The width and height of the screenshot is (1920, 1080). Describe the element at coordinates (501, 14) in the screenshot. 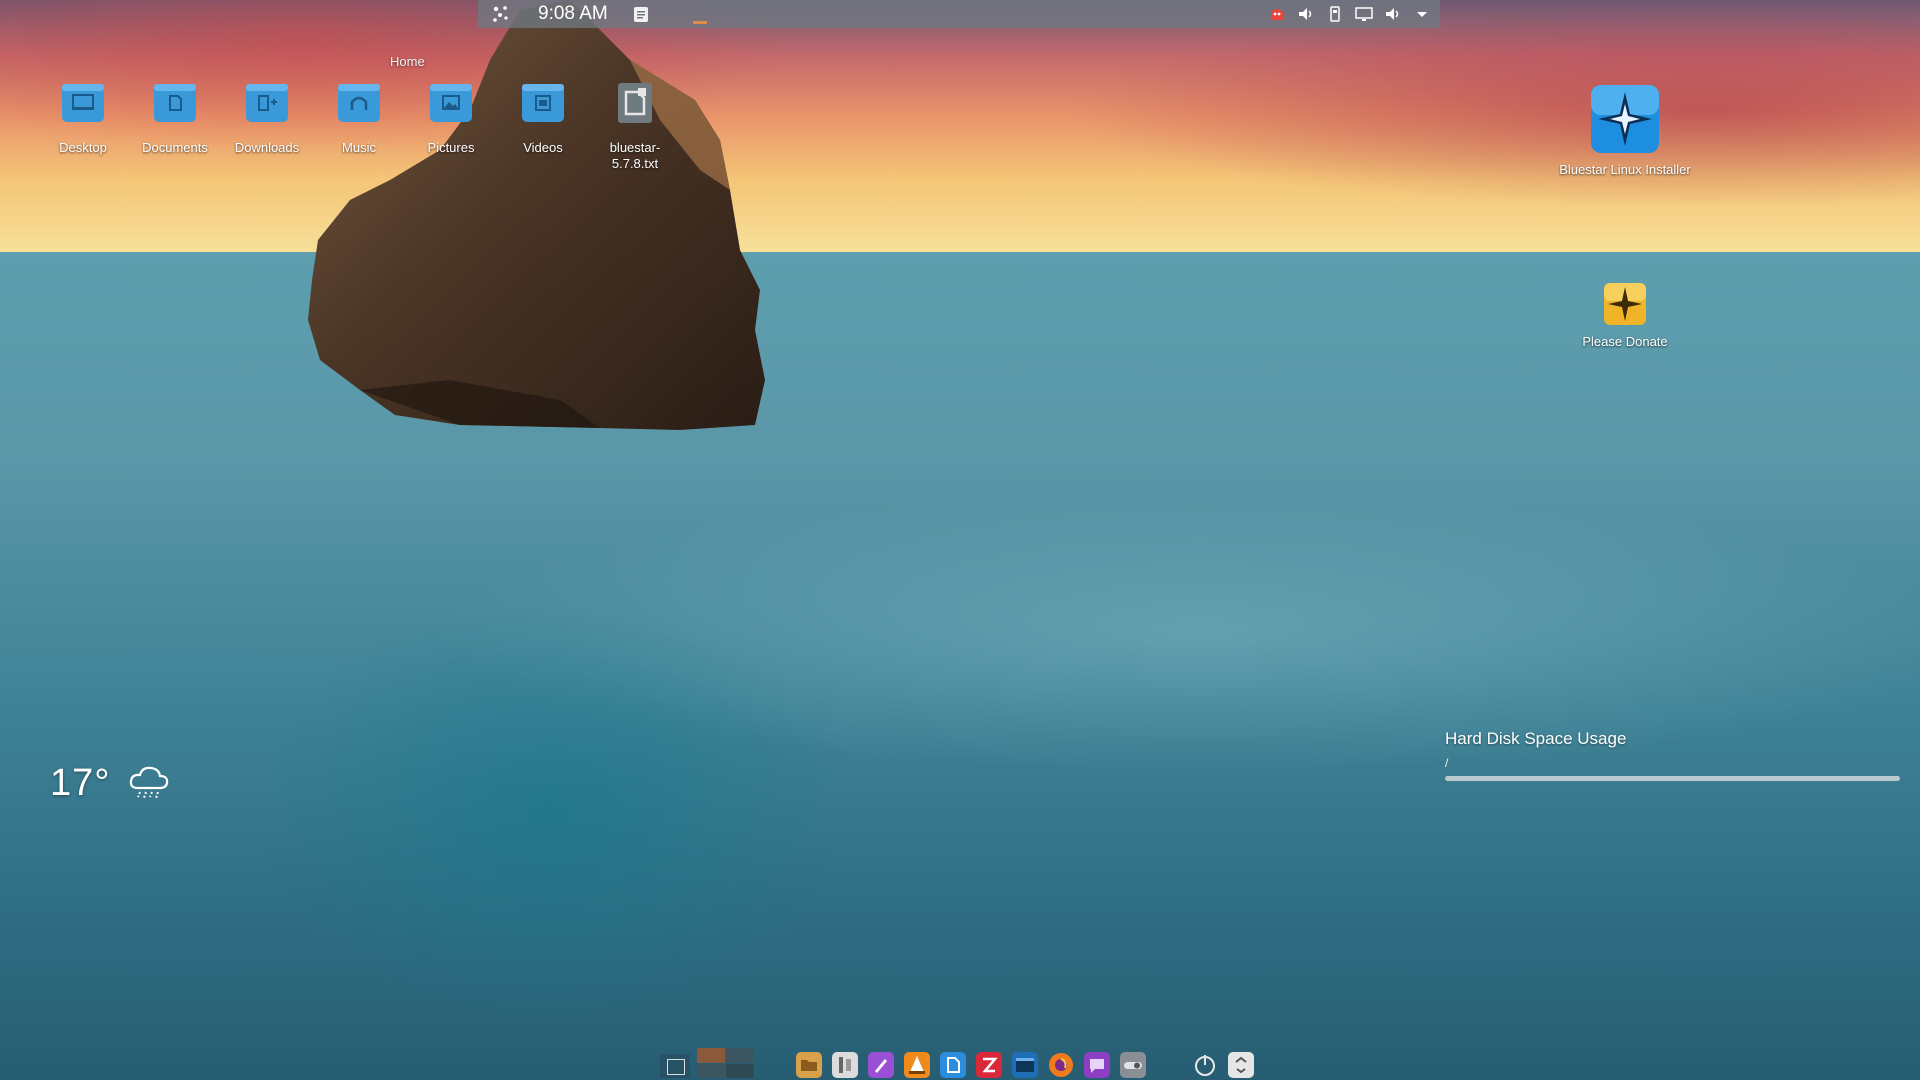

I see `app-launcher-icon` at that location.